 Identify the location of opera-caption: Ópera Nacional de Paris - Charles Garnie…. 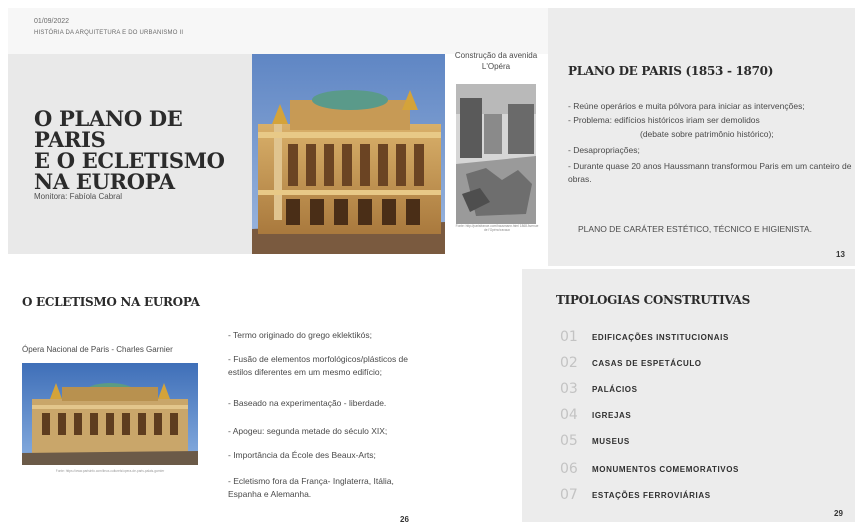
(97, 349).